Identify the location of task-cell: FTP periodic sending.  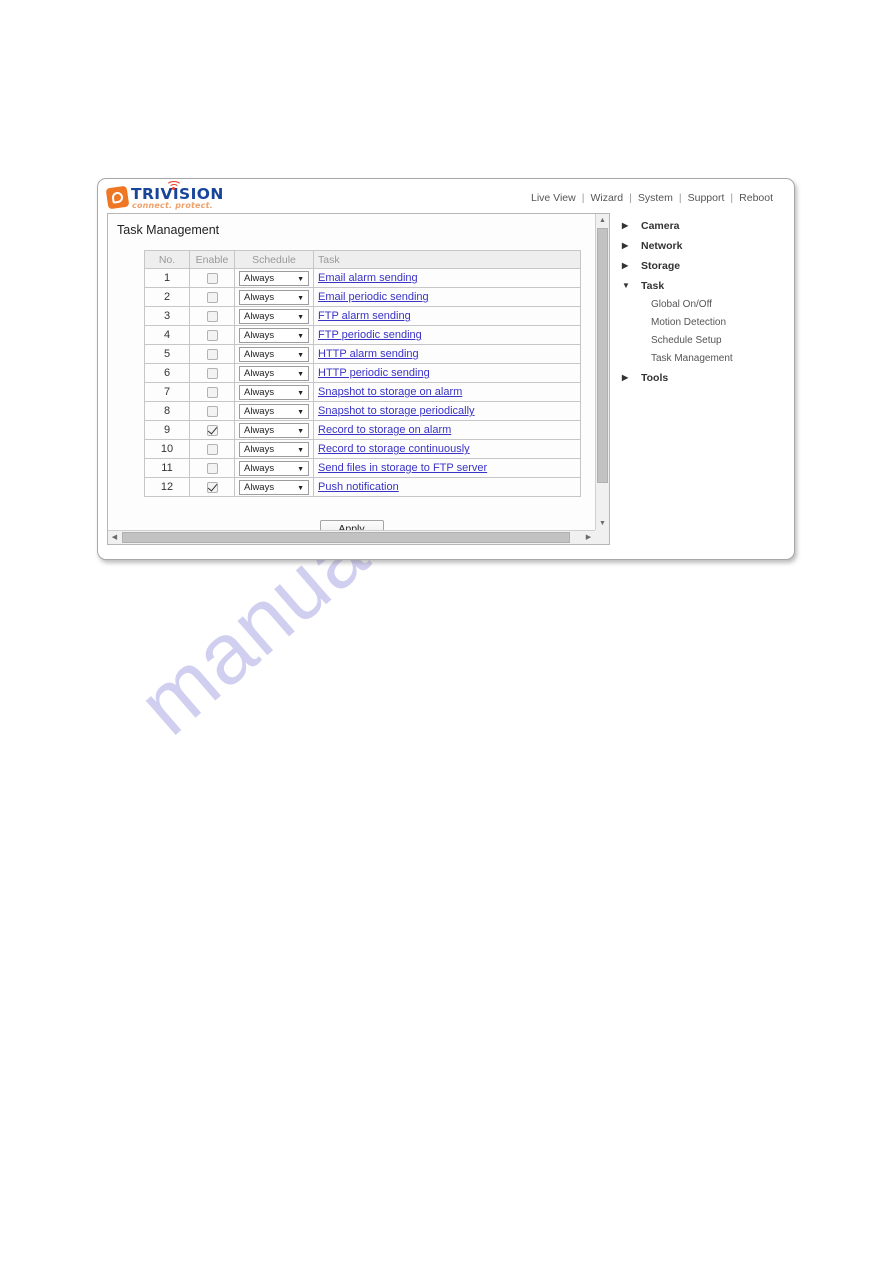
(447, 335).